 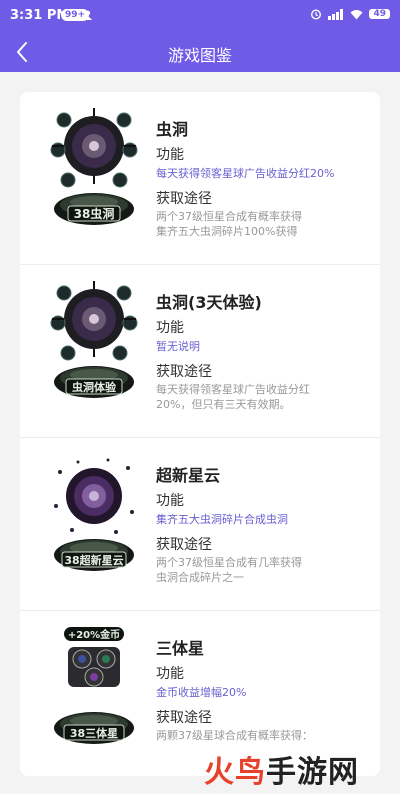 What do you see at coordinates (180, 648) in the screenshot?
I see `item-name: 三体星` at bounding box center [180, 648].